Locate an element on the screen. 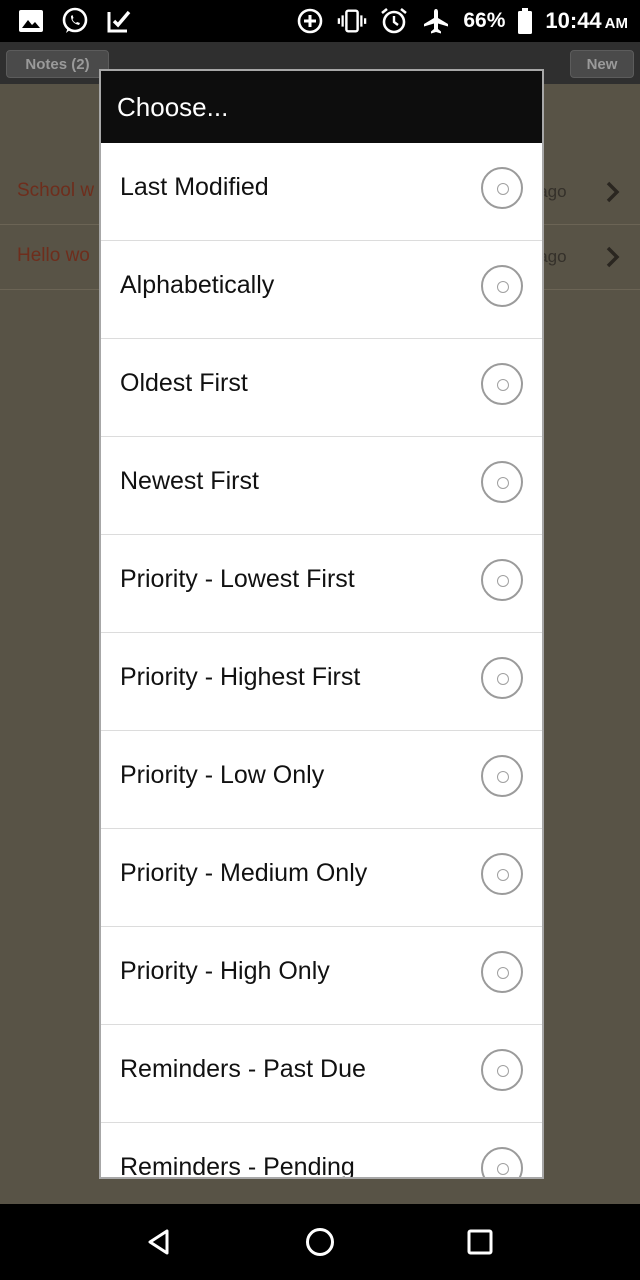 This screenshot has height=1280, width=640. battery-icon is located at coordinates (525, 21).